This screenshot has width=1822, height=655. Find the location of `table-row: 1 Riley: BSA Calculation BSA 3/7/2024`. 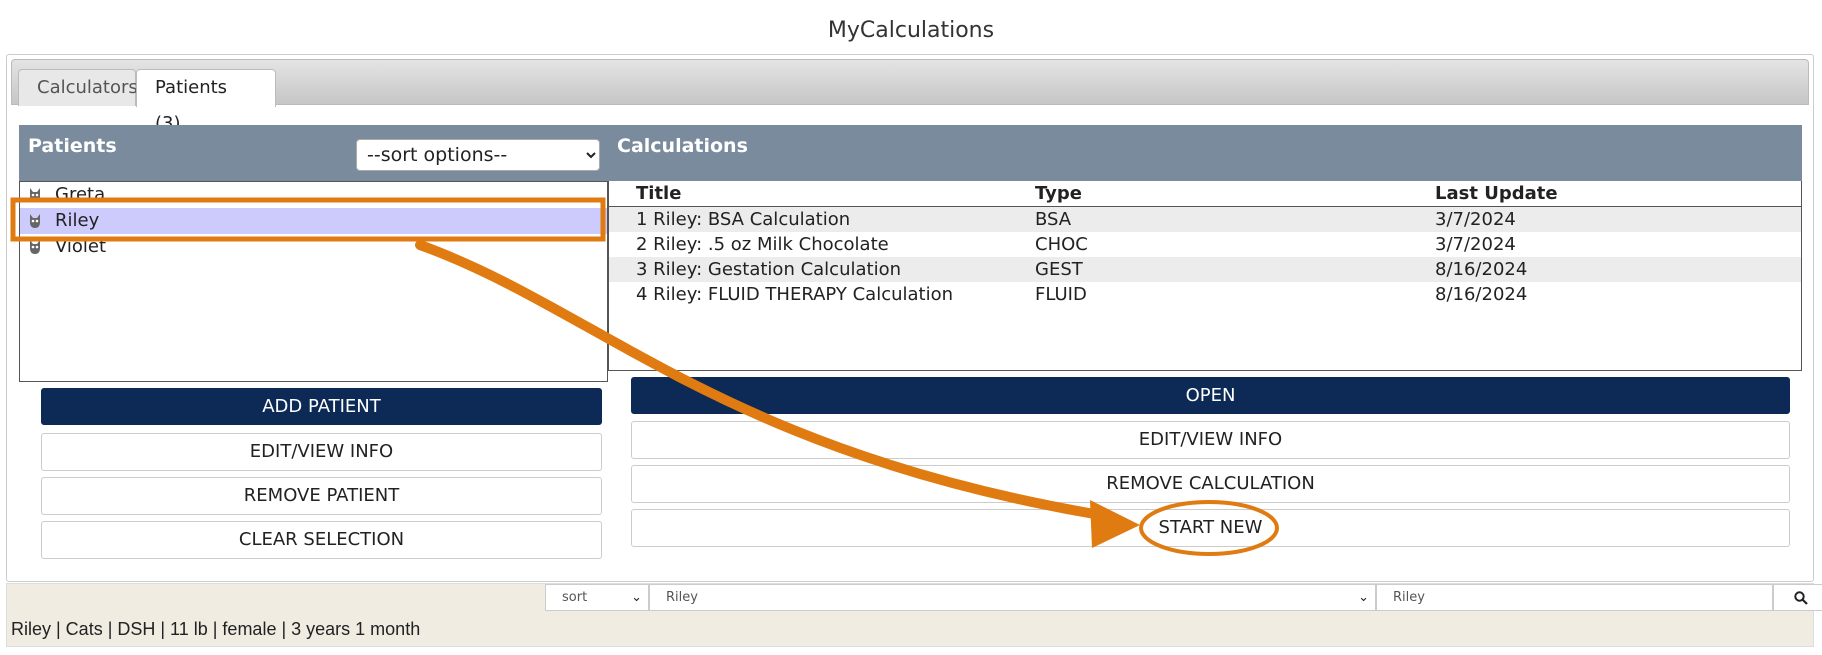

table-row: 1 Riley: BSA Calculation BSA 3/7/2024 is located at coordinates (1205, 219).